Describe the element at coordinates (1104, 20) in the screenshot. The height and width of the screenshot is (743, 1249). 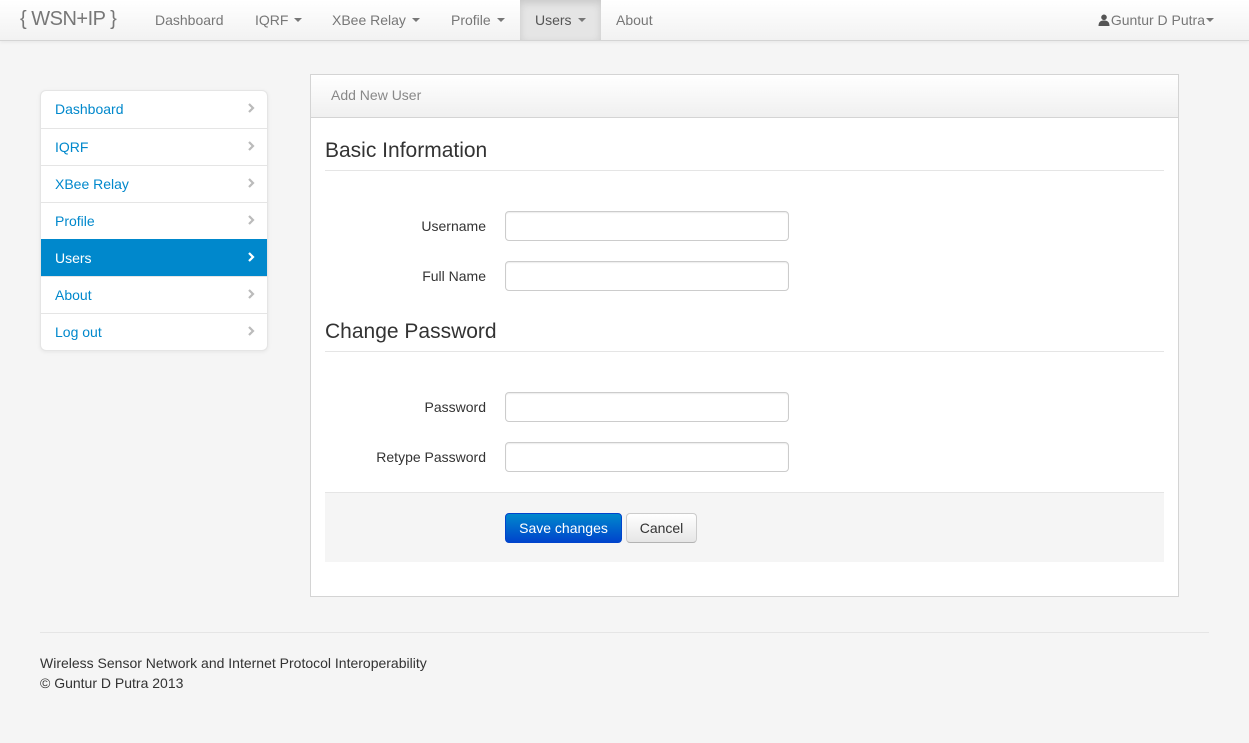
I see `user-icon` at that location.